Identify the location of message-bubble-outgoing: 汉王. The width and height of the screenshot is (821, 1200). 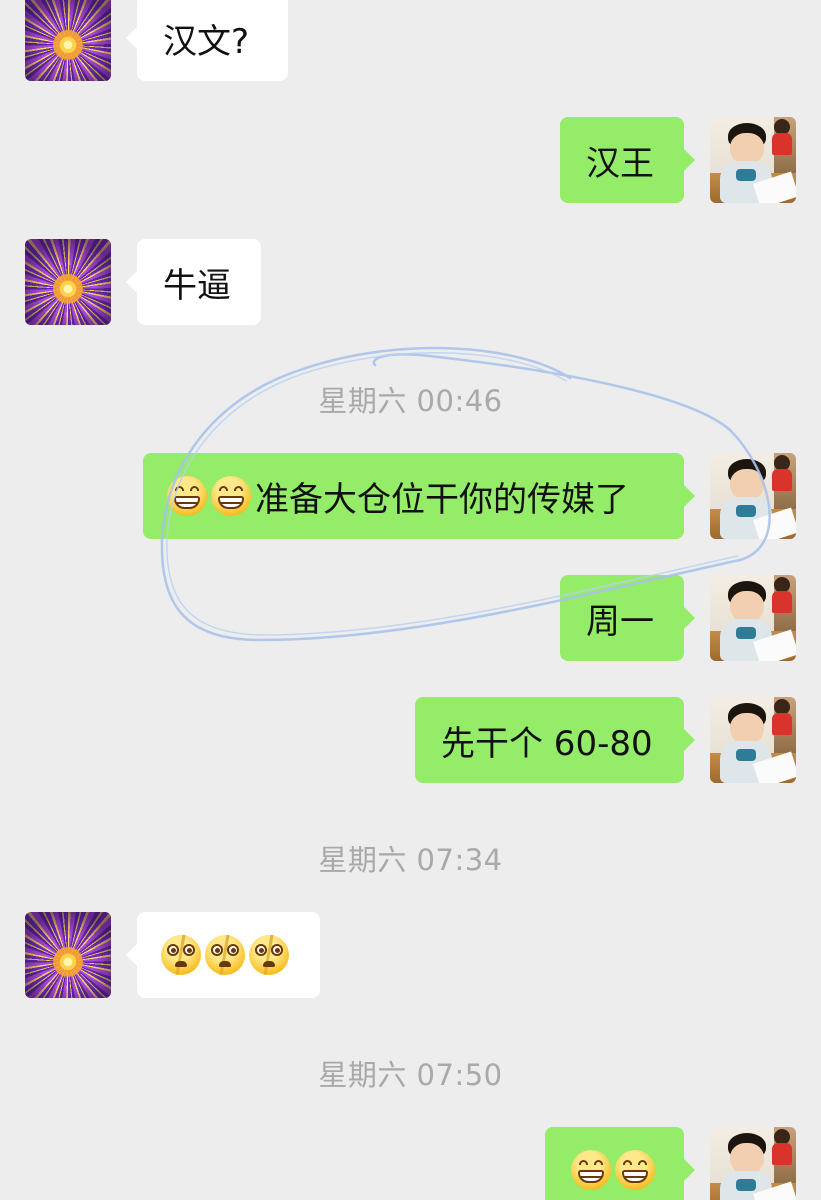
(627, 160).